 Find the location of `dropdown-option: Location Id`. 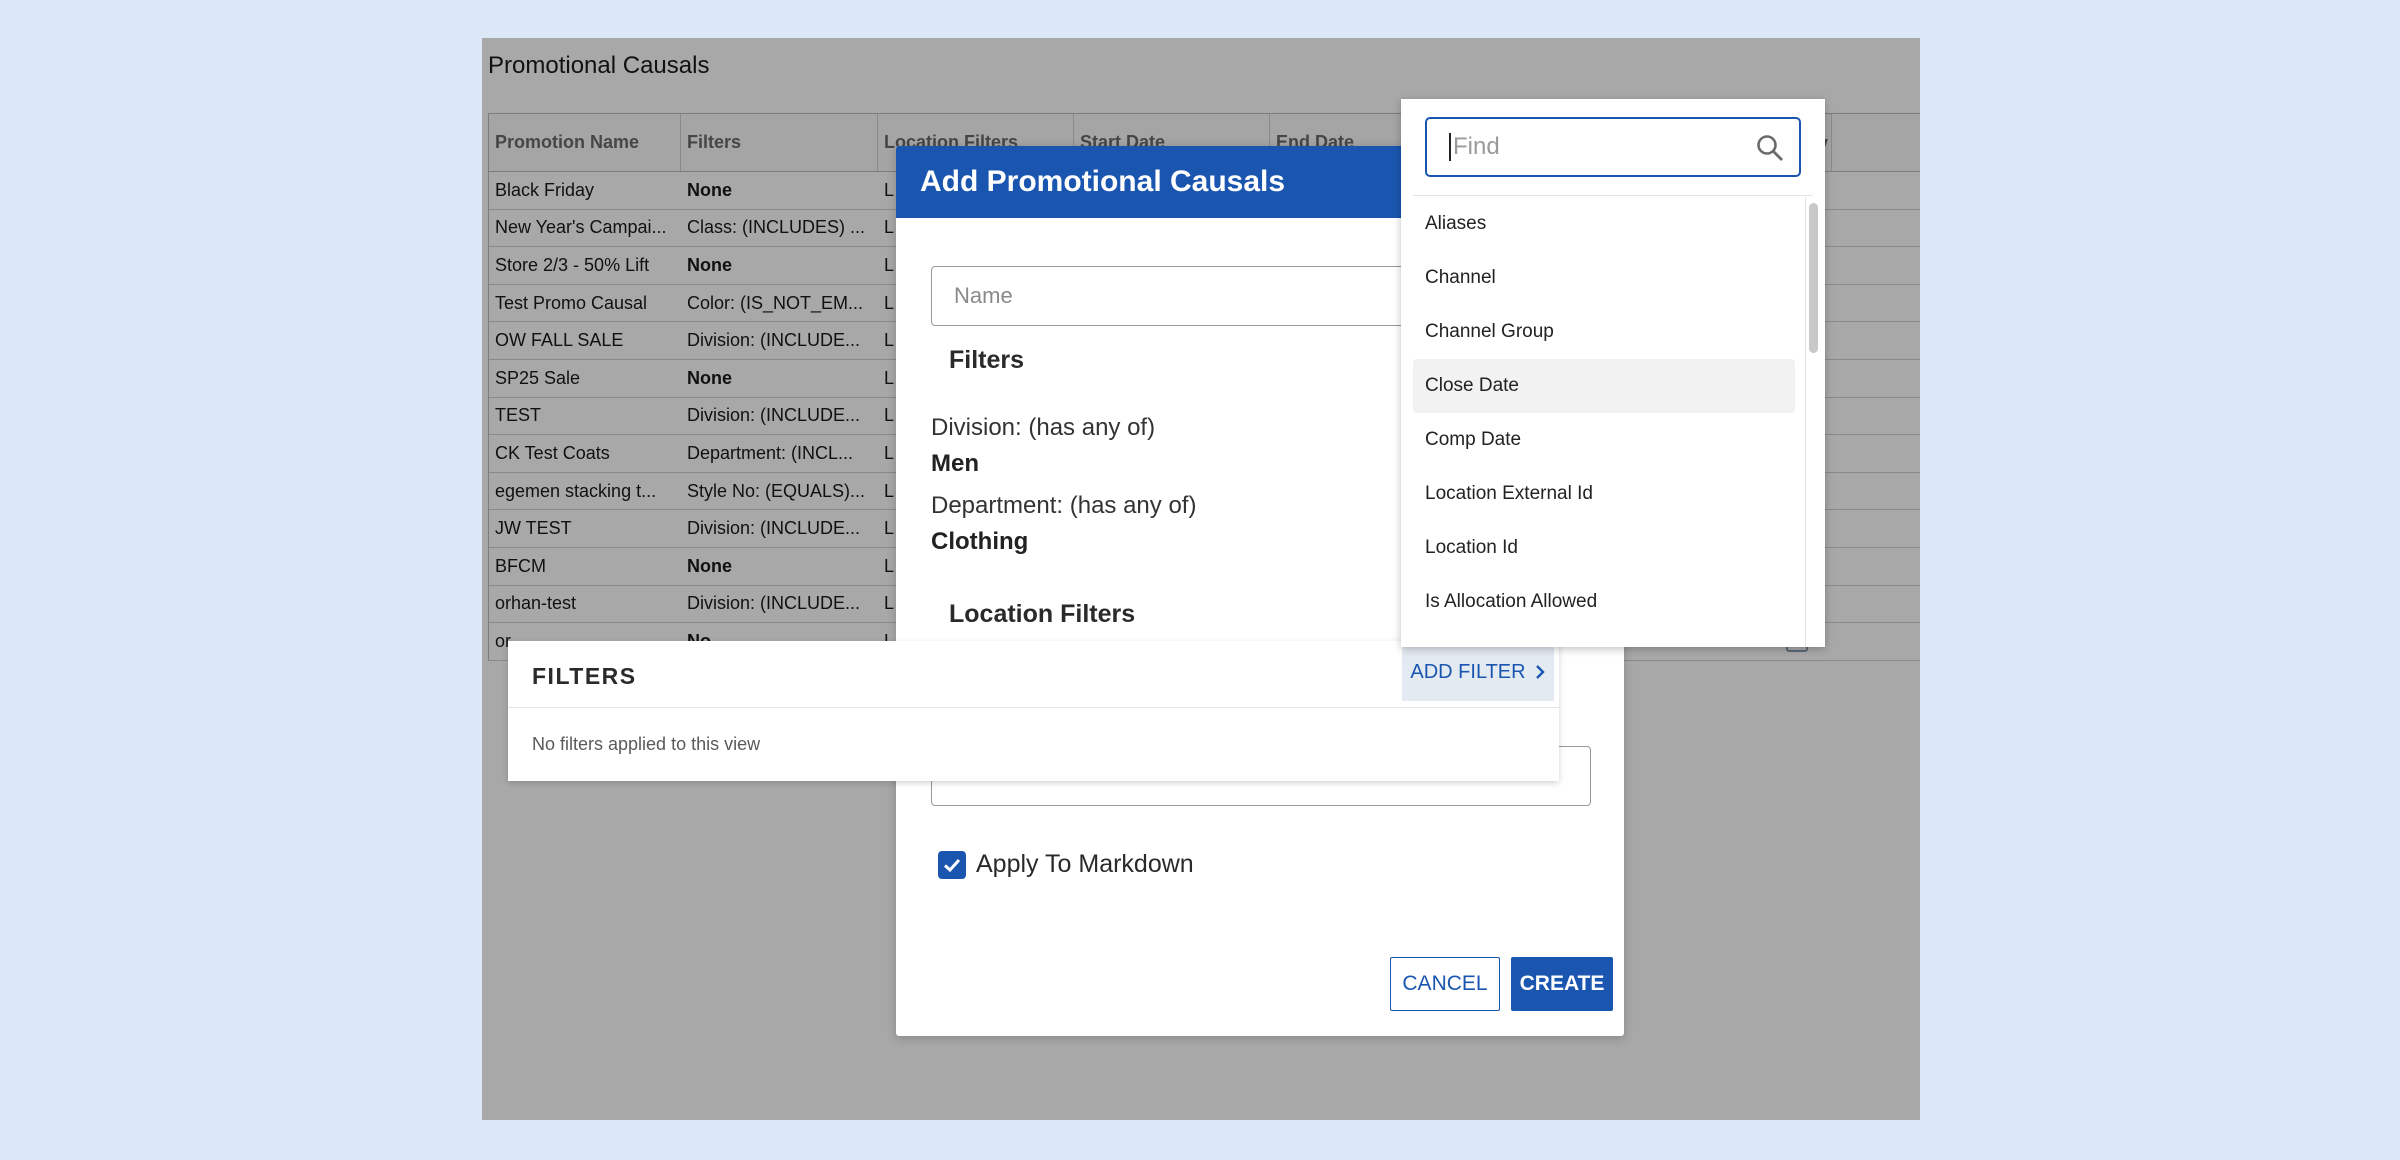

dropdown-option: Location Id is located at coordinates (1604, 548).